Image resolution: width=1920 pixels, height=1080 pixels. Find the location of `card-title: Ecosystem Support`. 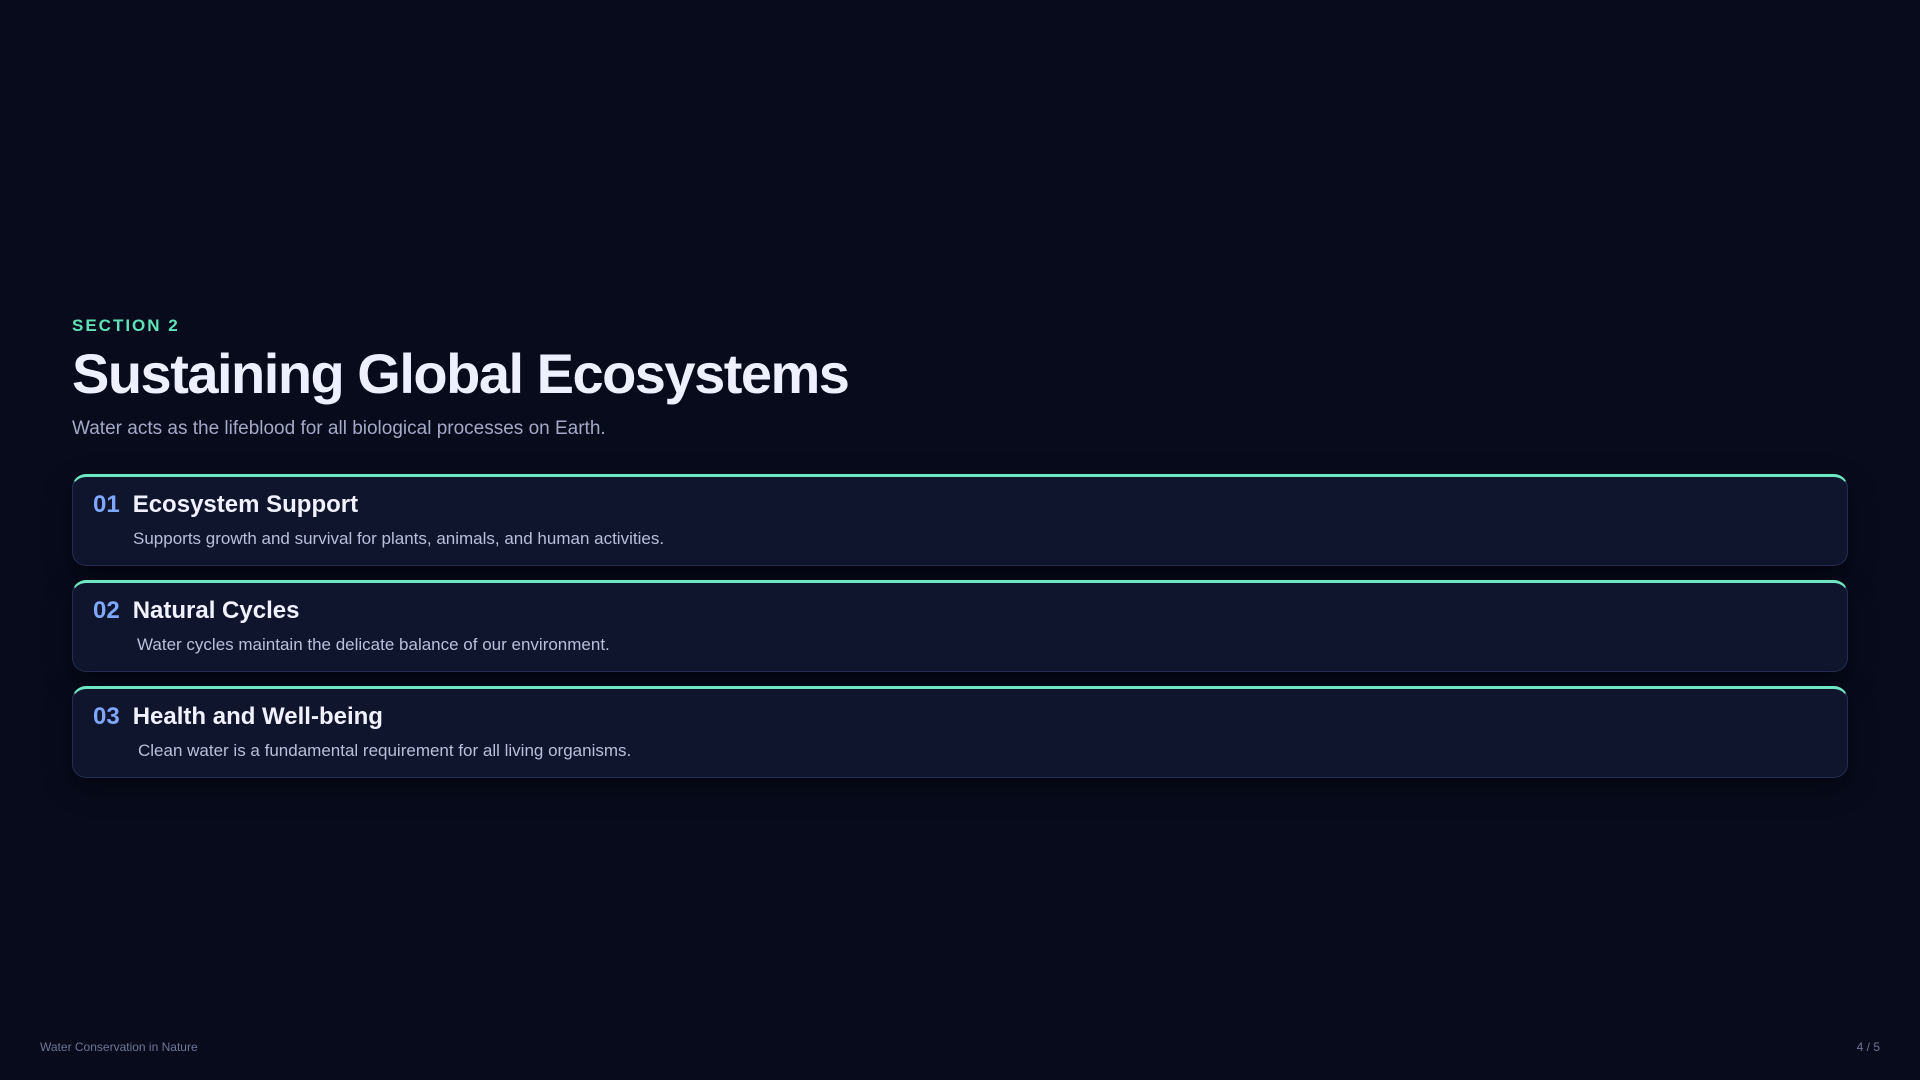

card-title: Ecosystem Support is located at coordinates (245, 505).